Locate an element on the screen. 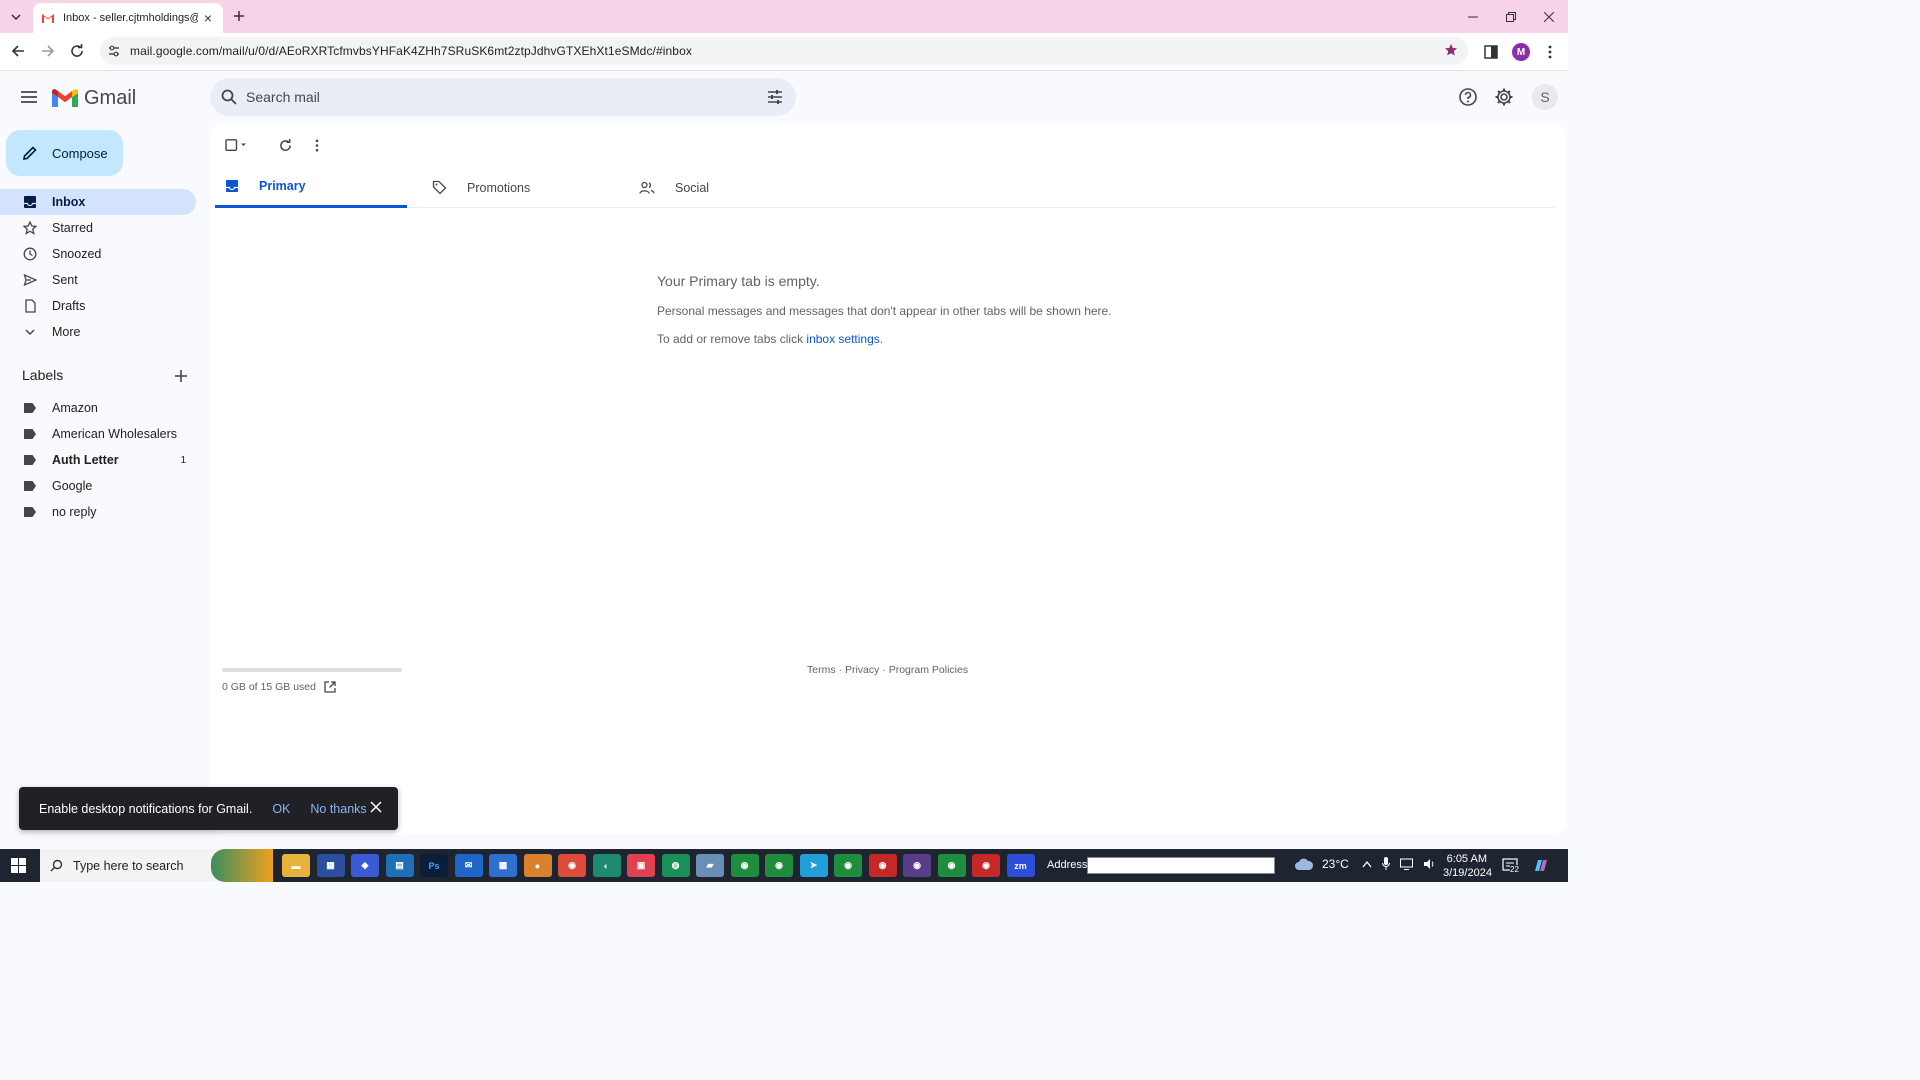 The image size is (1920, 1080). privacy-link: Privacy is located at coordinates (862, 670).